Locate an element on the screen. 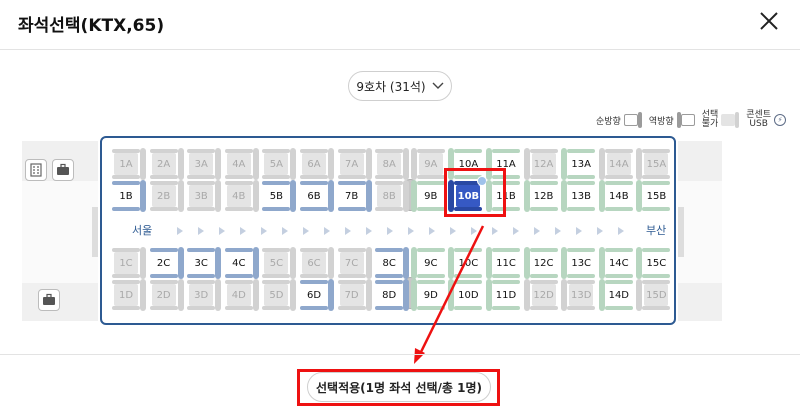  car-vestibule-left is located at coordinates (60, 231).